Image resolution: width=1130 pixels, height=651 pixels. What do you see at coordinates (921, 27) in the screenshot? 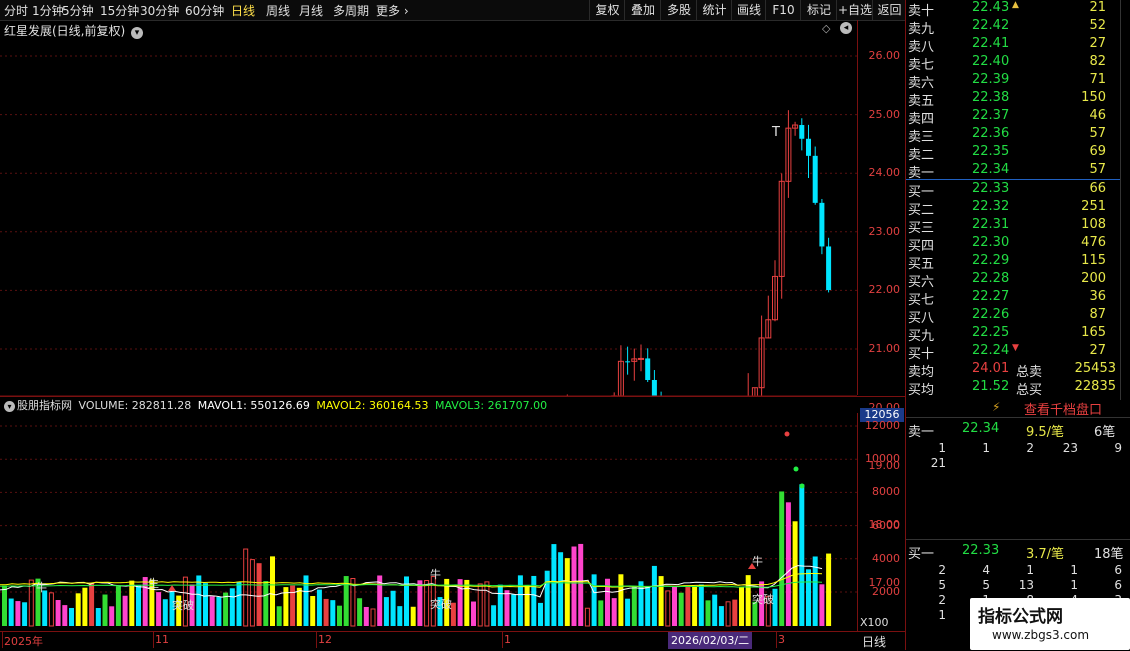
I see `asks-label: 卖九` at bounding box center [921, 27].